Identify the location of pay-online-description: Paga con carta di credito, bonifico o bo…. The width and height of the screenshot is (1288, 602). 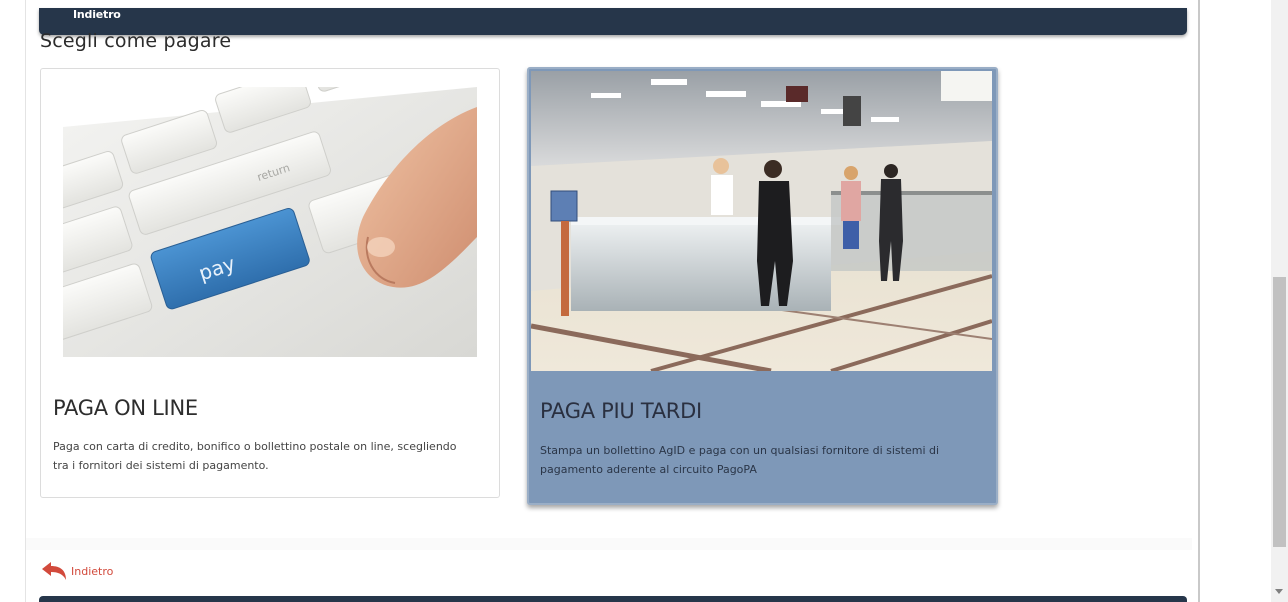
(255, 456).